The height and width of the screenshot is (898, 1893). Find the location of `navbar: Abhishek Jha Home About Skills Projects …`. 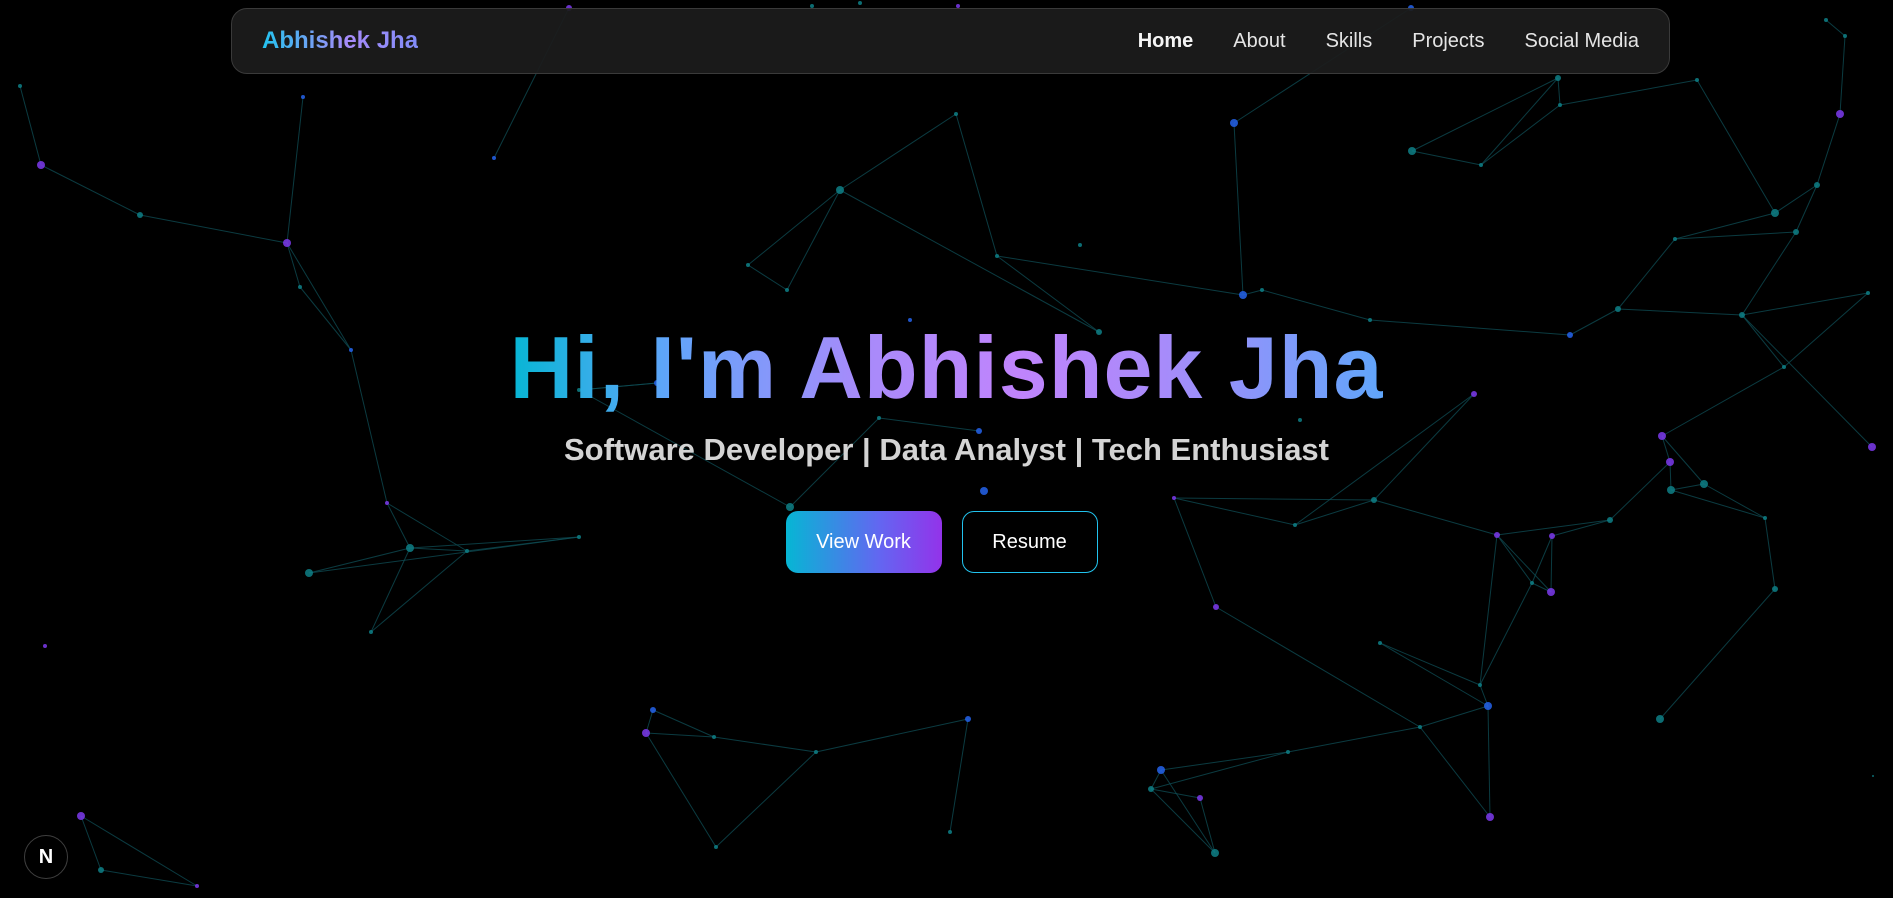

navbar: Abhishek Jha Home About Skills Projects … is located at coordinates (950, 41).